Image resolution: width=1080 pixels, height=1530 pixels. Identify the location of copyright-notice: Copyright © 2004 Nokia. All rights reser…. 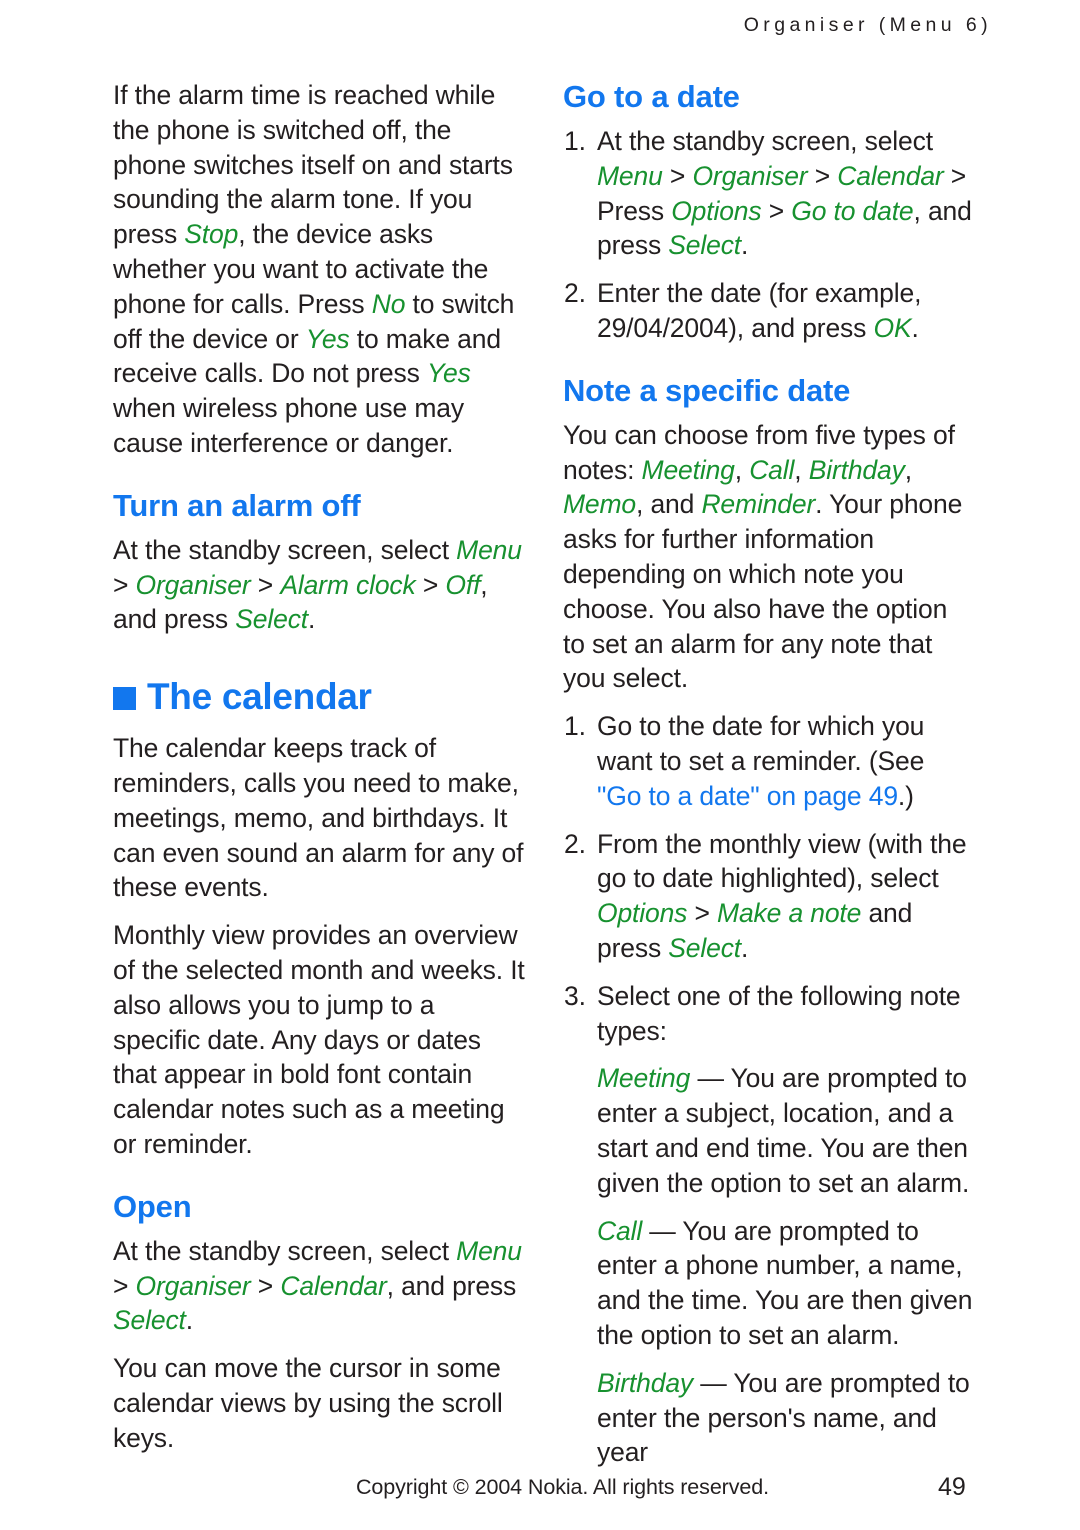
(562, 1487).